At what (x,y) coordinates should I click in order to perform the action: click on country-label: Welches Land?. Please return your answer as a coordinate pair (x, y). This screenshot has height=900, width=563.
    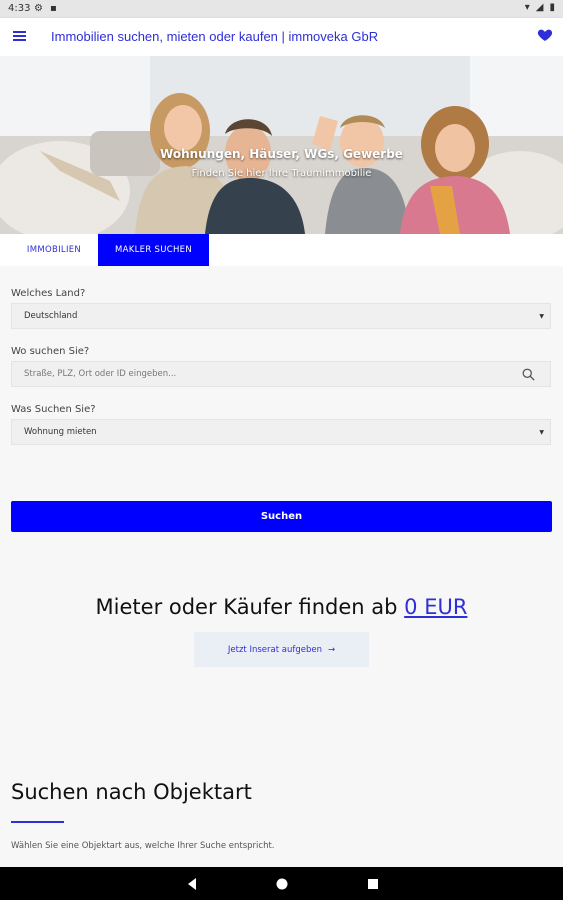
    Looking at the image, I should click on (48, 293).